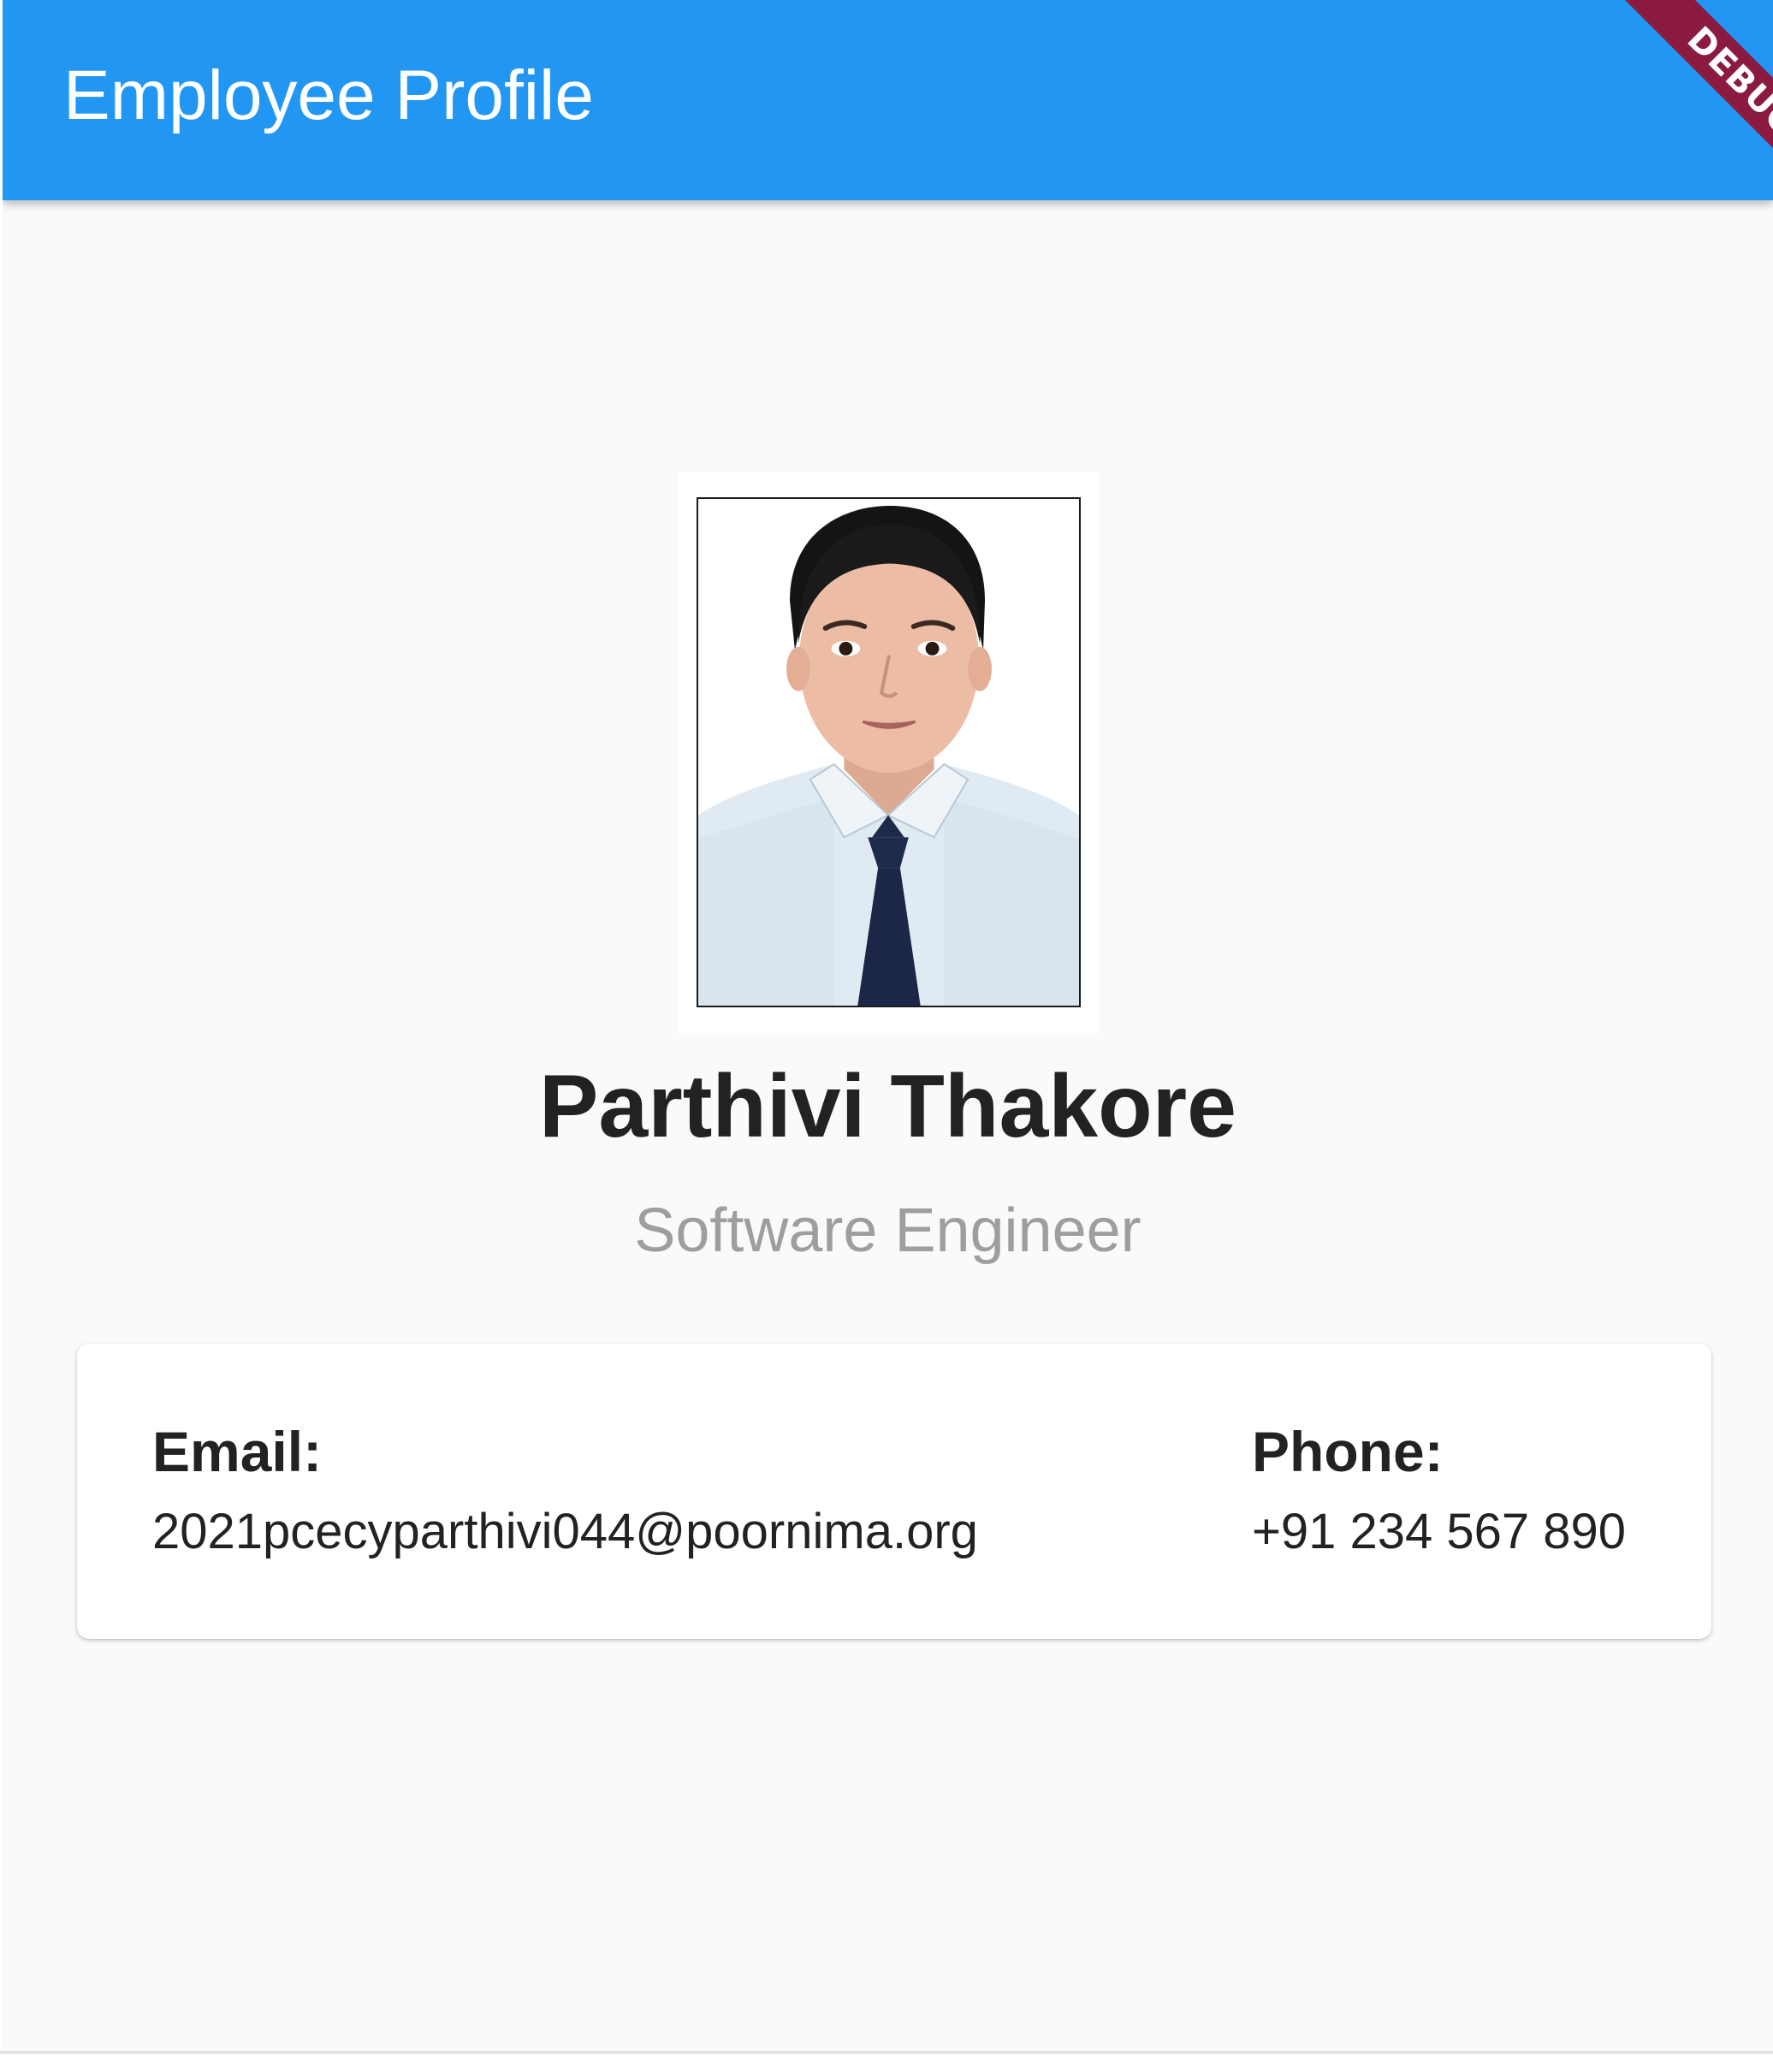  Describe the element at coordinates (886, 2052) in the screenshot. I see `bottom-divider` at that location.